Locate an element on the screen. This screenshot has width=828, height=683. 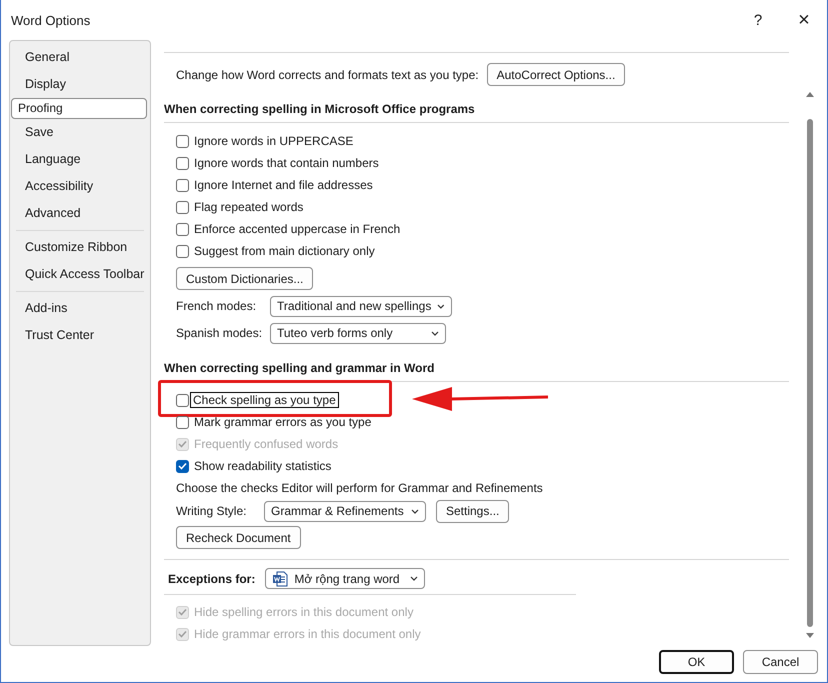
option-label: Enforce accented uppercase in French is located at coordinates (297, 229).